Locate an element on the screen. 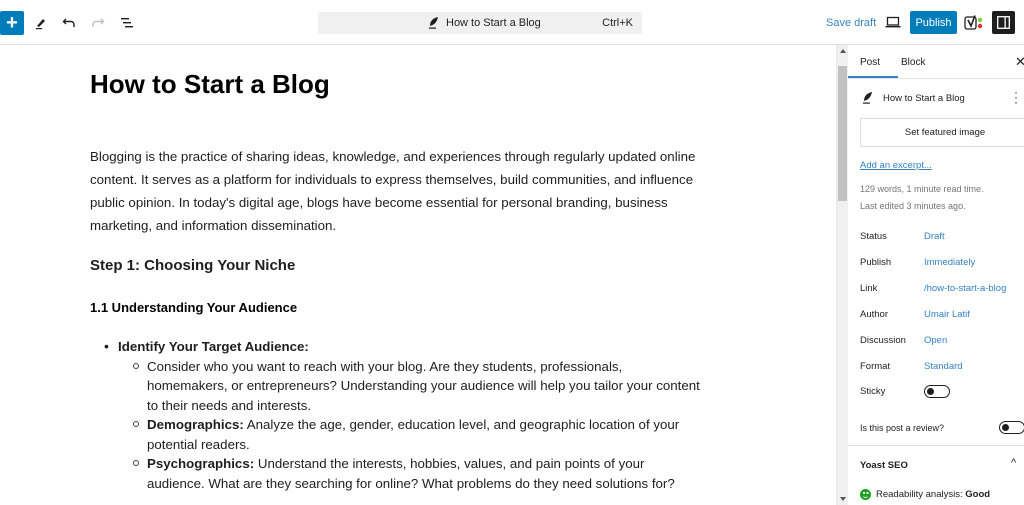 This screenshot has height=505, width=1024. list-item-label: Psychographics: is located at coordinates (201, 463).